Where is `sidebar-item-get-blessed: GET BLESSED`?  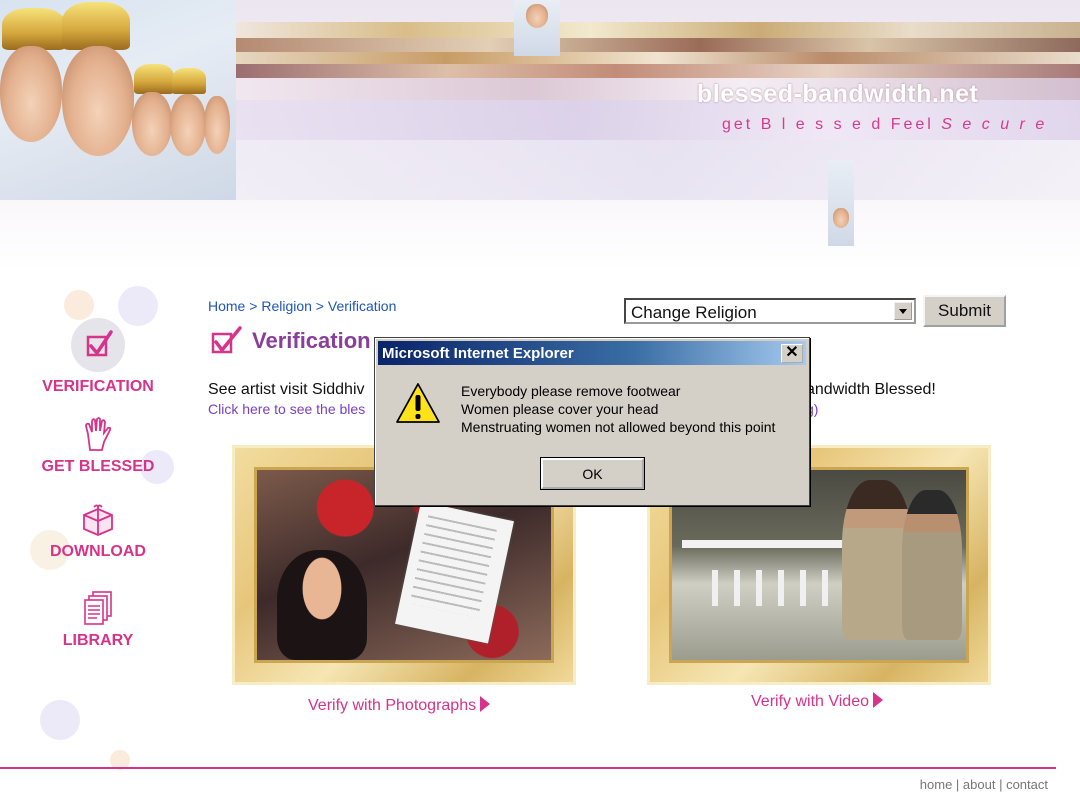
sidebar-item-get-blessed: GET BLESSED is located at coordinates (98, 446).